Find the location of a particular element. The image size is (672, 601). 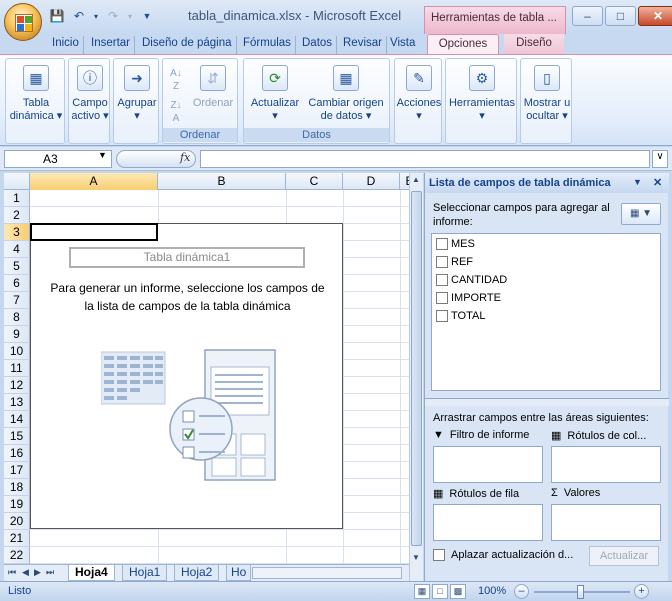

field-item-total: TOTAL is located at coordinates (460, 316).